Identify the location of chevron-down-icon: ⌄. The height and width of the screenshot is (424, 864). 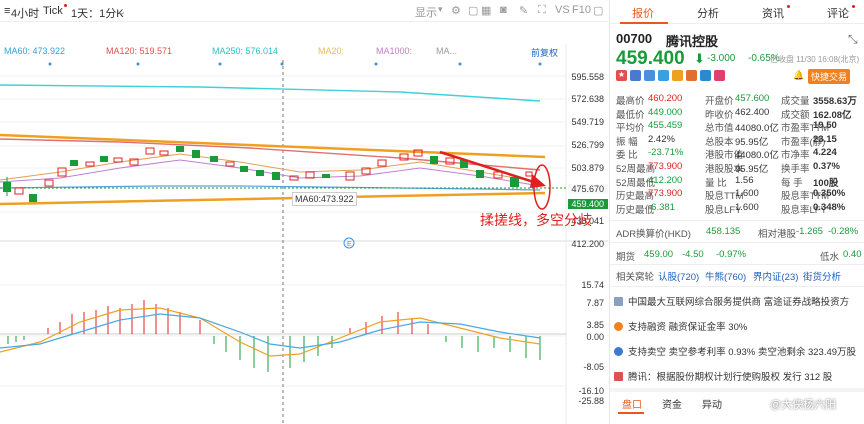
(121, 11).